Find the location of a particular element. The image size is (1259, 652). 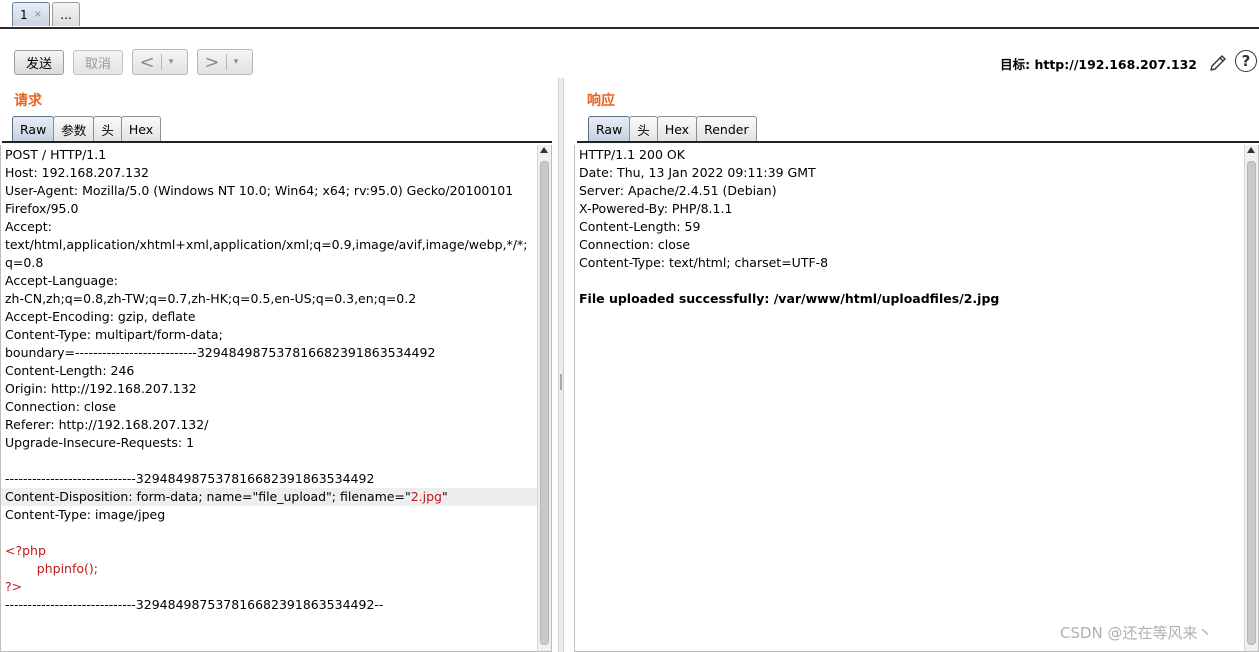

php-code-line: phpinfo(); is located at coordinates (51, 568).